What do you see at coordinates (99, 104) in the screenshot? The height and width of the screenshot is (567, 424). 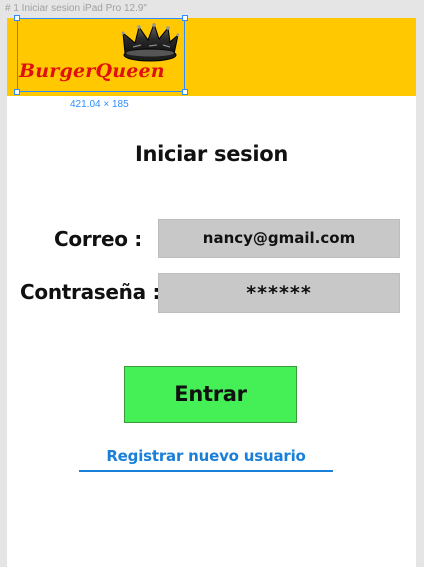 I see `selection-size-label: 421.04 × 185` at bounding box center [99, 104].